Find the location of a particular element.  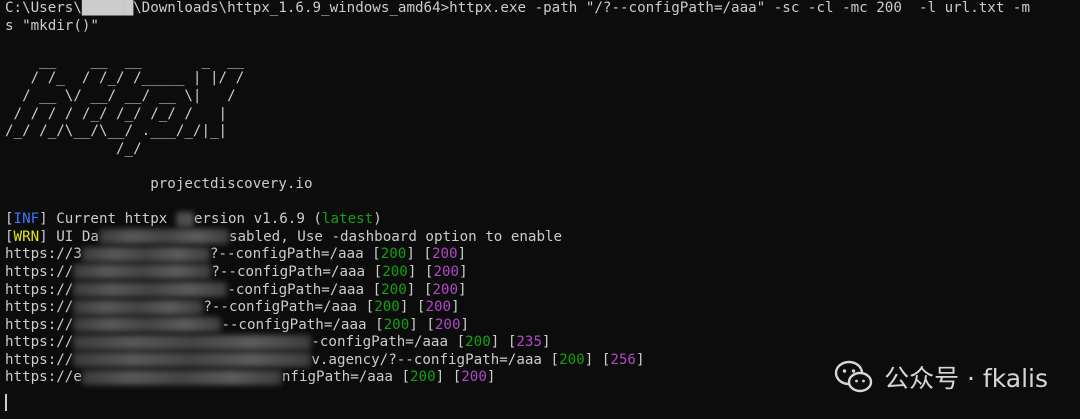

warn-tag: WRN is located at coordinates (26, 236).